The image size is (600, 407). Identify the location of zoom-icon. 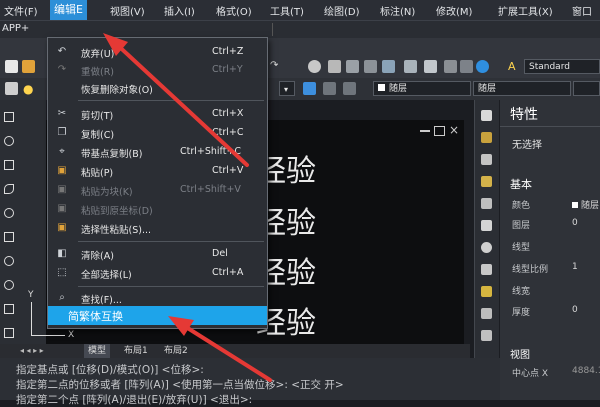
(334, 66).